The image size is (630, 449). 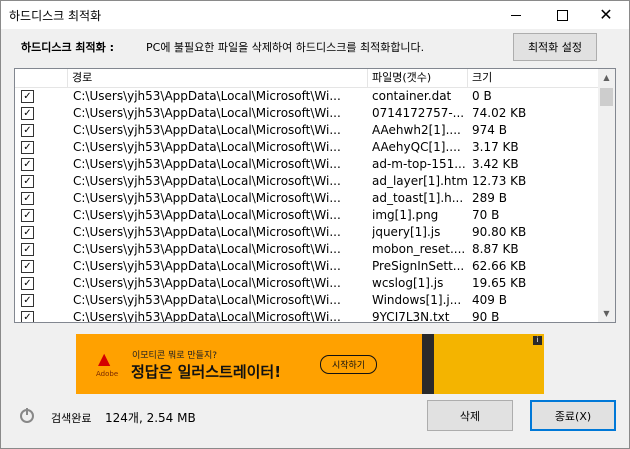 I want to click on list-header: 경로 파일명(갯수) 크기, so click(x=307, y=78).